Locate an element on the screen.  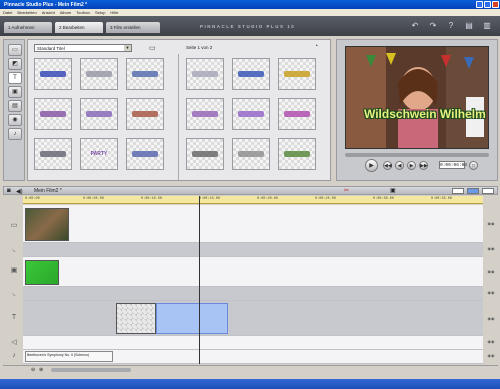
menu-album: Album is located at coordinates (65, 12).